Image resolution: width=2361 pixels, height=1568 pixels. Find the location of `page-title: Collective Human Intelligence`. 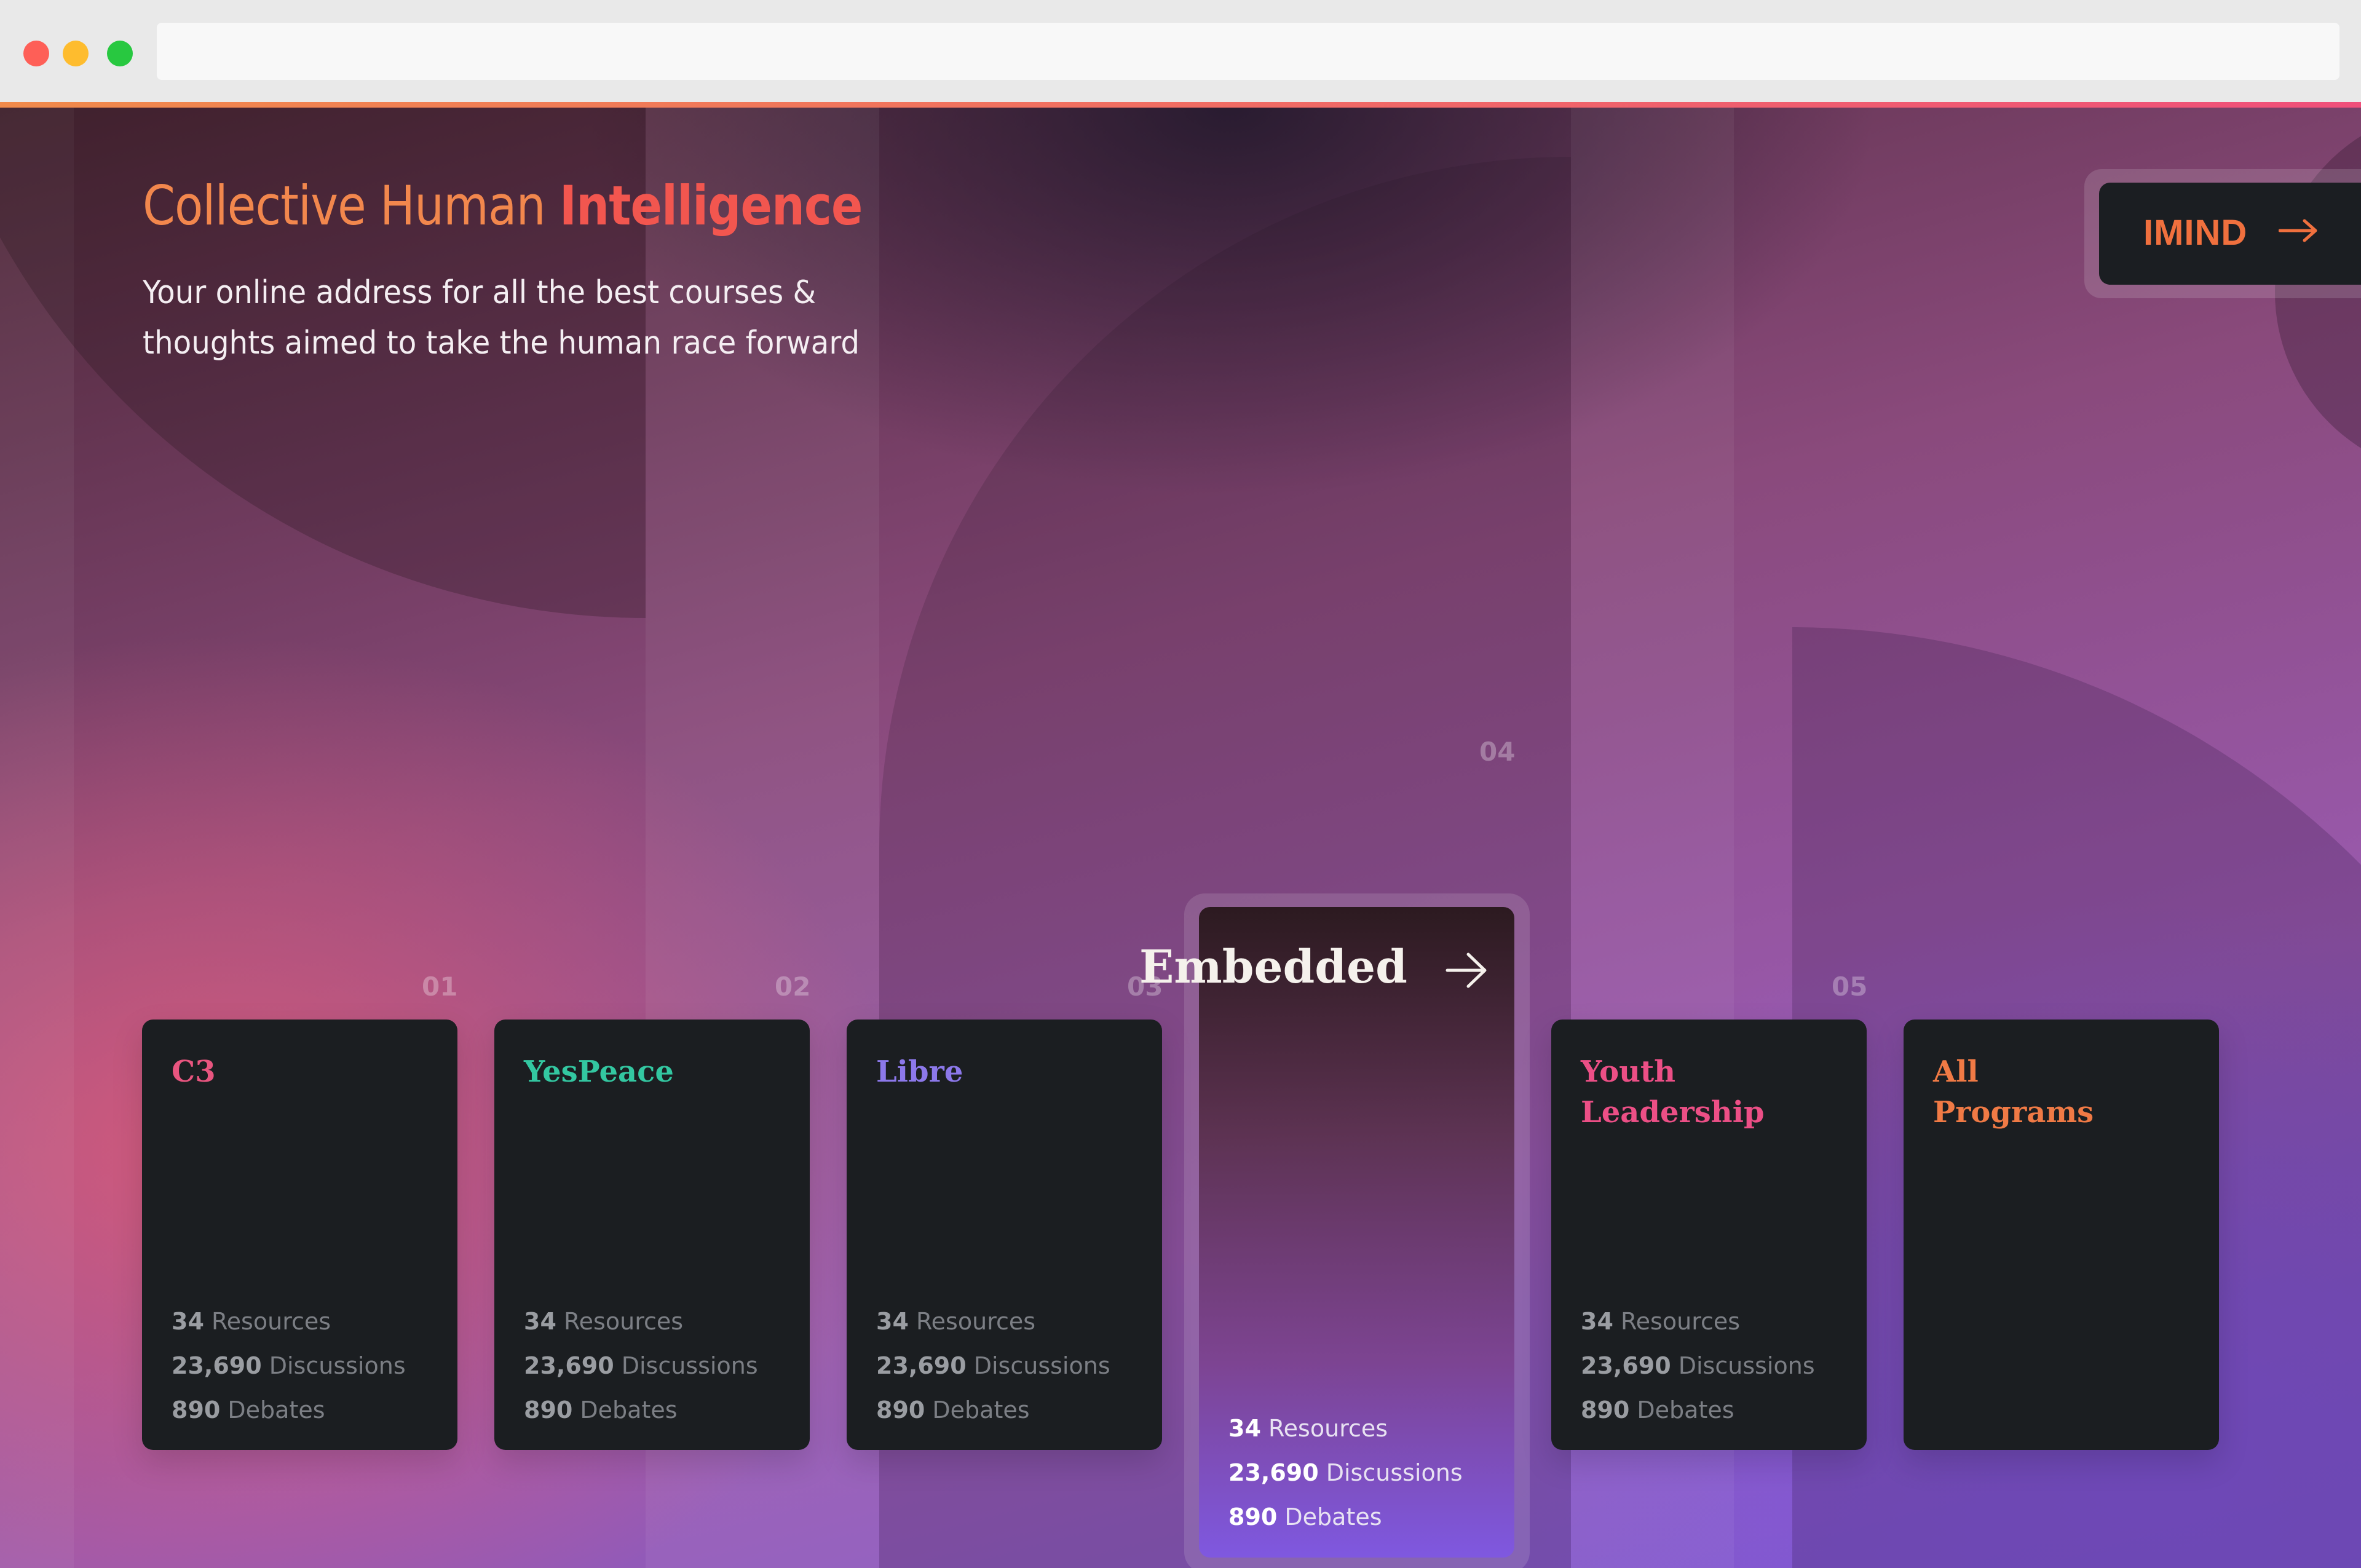

page-title: Collective Human Intelligence is located at coordinates (503, 206).